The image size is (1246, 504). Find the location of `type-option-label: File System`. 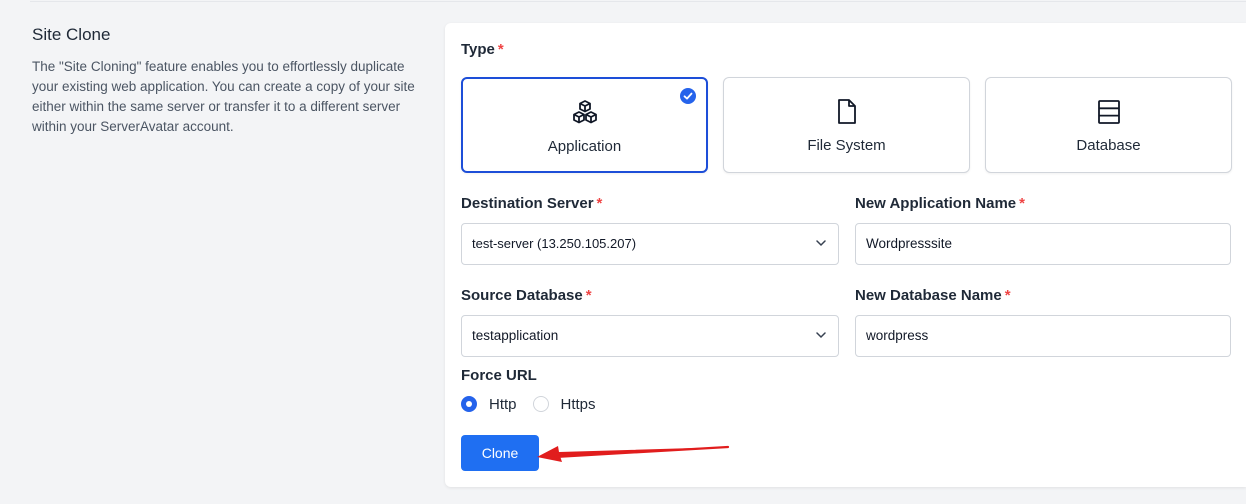

type-option-label: File System is located at coordinates (846, 145).